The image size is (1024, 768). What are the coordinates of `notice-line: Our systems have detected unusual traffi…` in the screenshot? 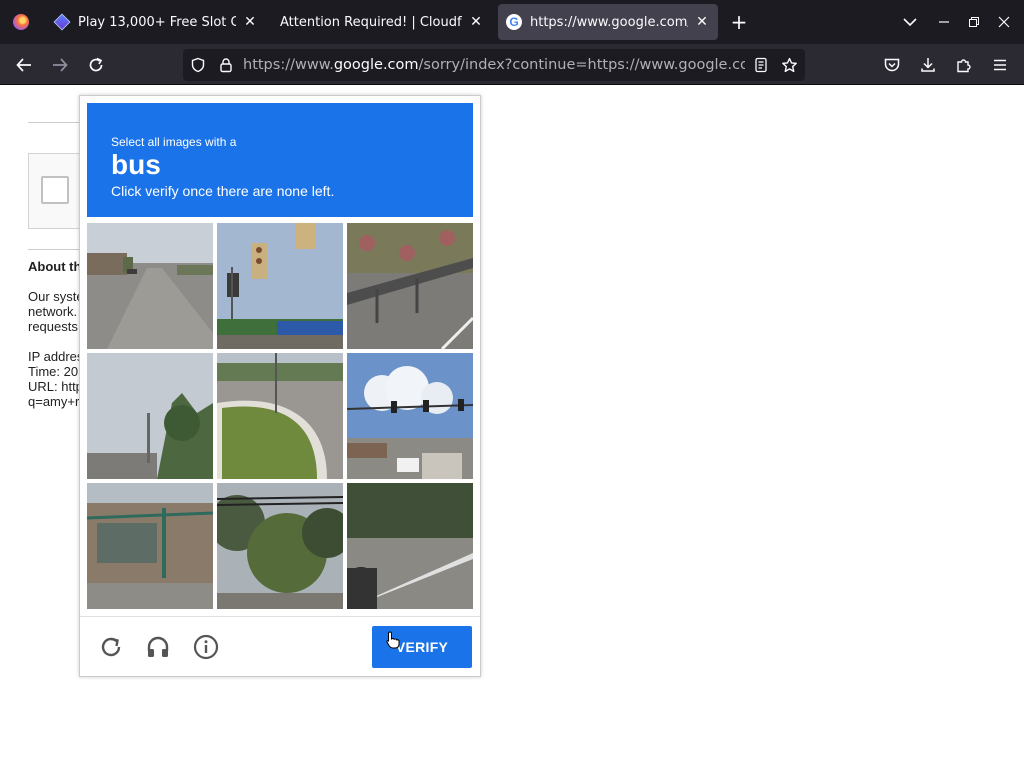 It's located at (54, 296).